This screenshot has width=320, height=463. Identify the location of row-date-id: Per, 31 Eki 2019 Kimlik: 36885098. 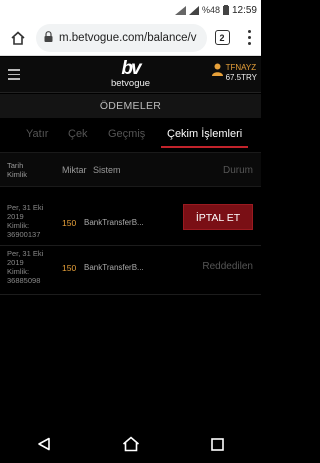
(25, 267).